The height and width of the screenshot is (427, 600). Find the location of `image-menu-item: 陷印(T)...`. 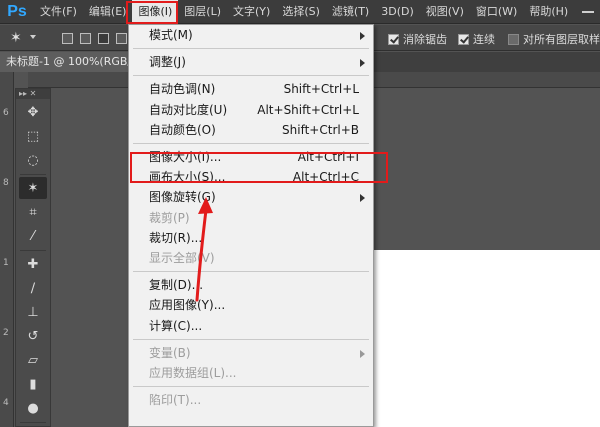

image-menu-item: 陷印(T)... is located at coordinates (251, 400).